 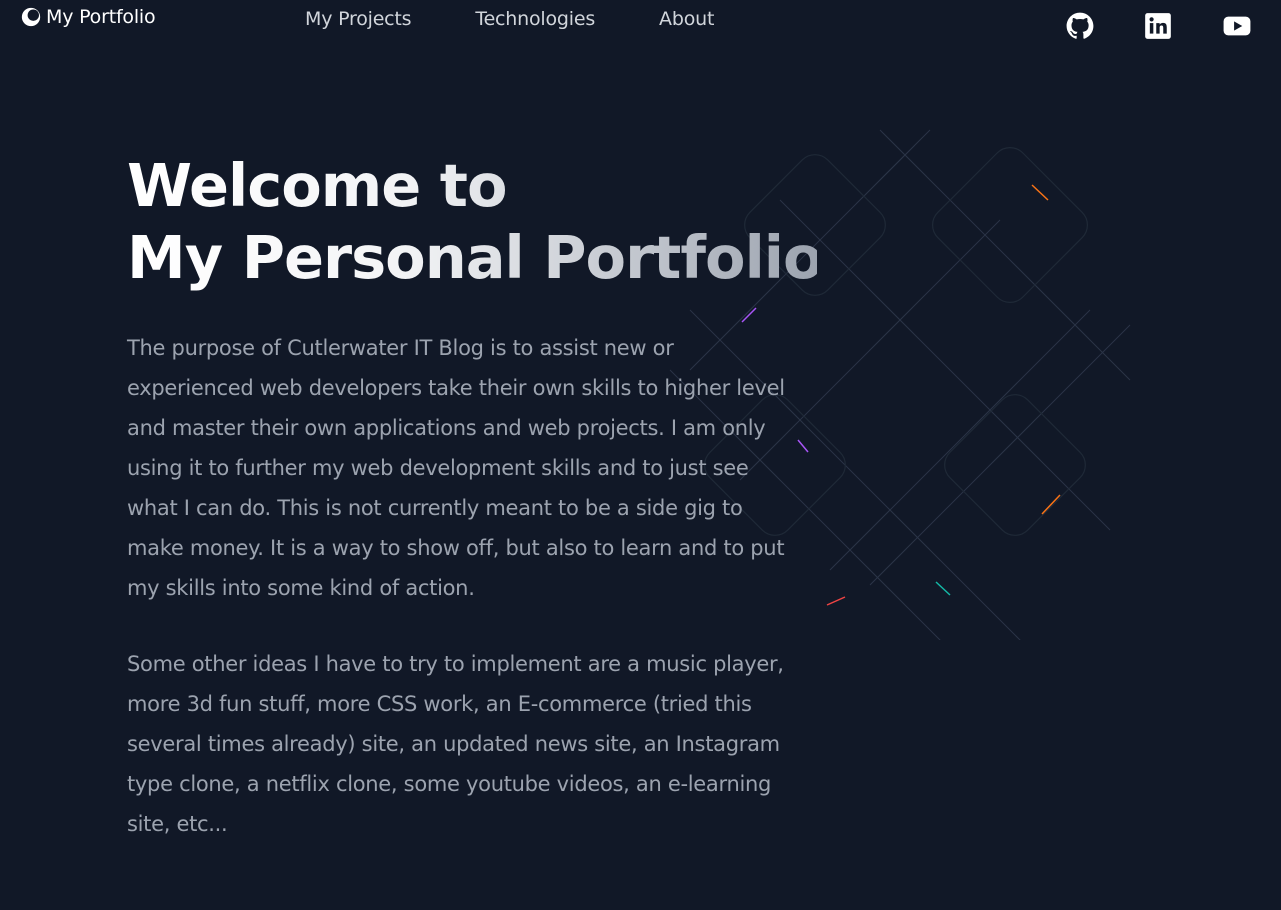 I want to click on youtube-icon, so click(x=1237, y=26).